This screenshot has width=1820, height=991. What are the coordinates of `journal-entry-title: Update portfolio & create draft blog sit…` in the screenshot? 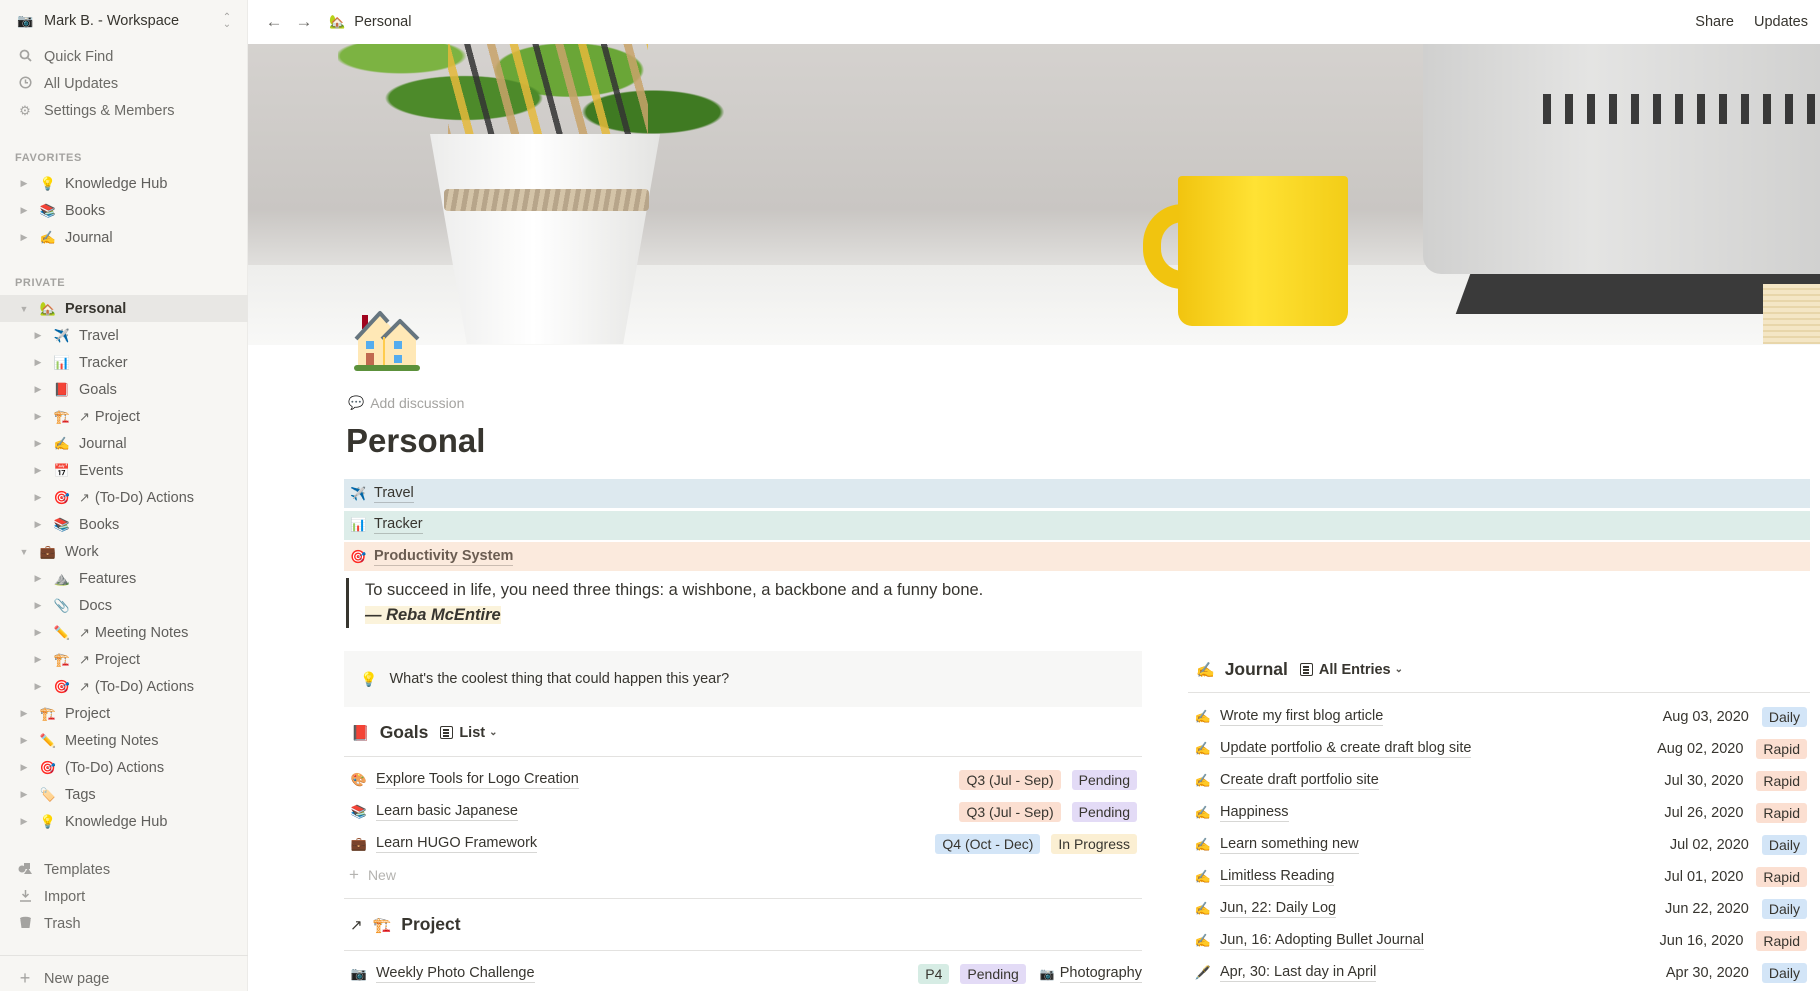 It's located at (1346, 749).